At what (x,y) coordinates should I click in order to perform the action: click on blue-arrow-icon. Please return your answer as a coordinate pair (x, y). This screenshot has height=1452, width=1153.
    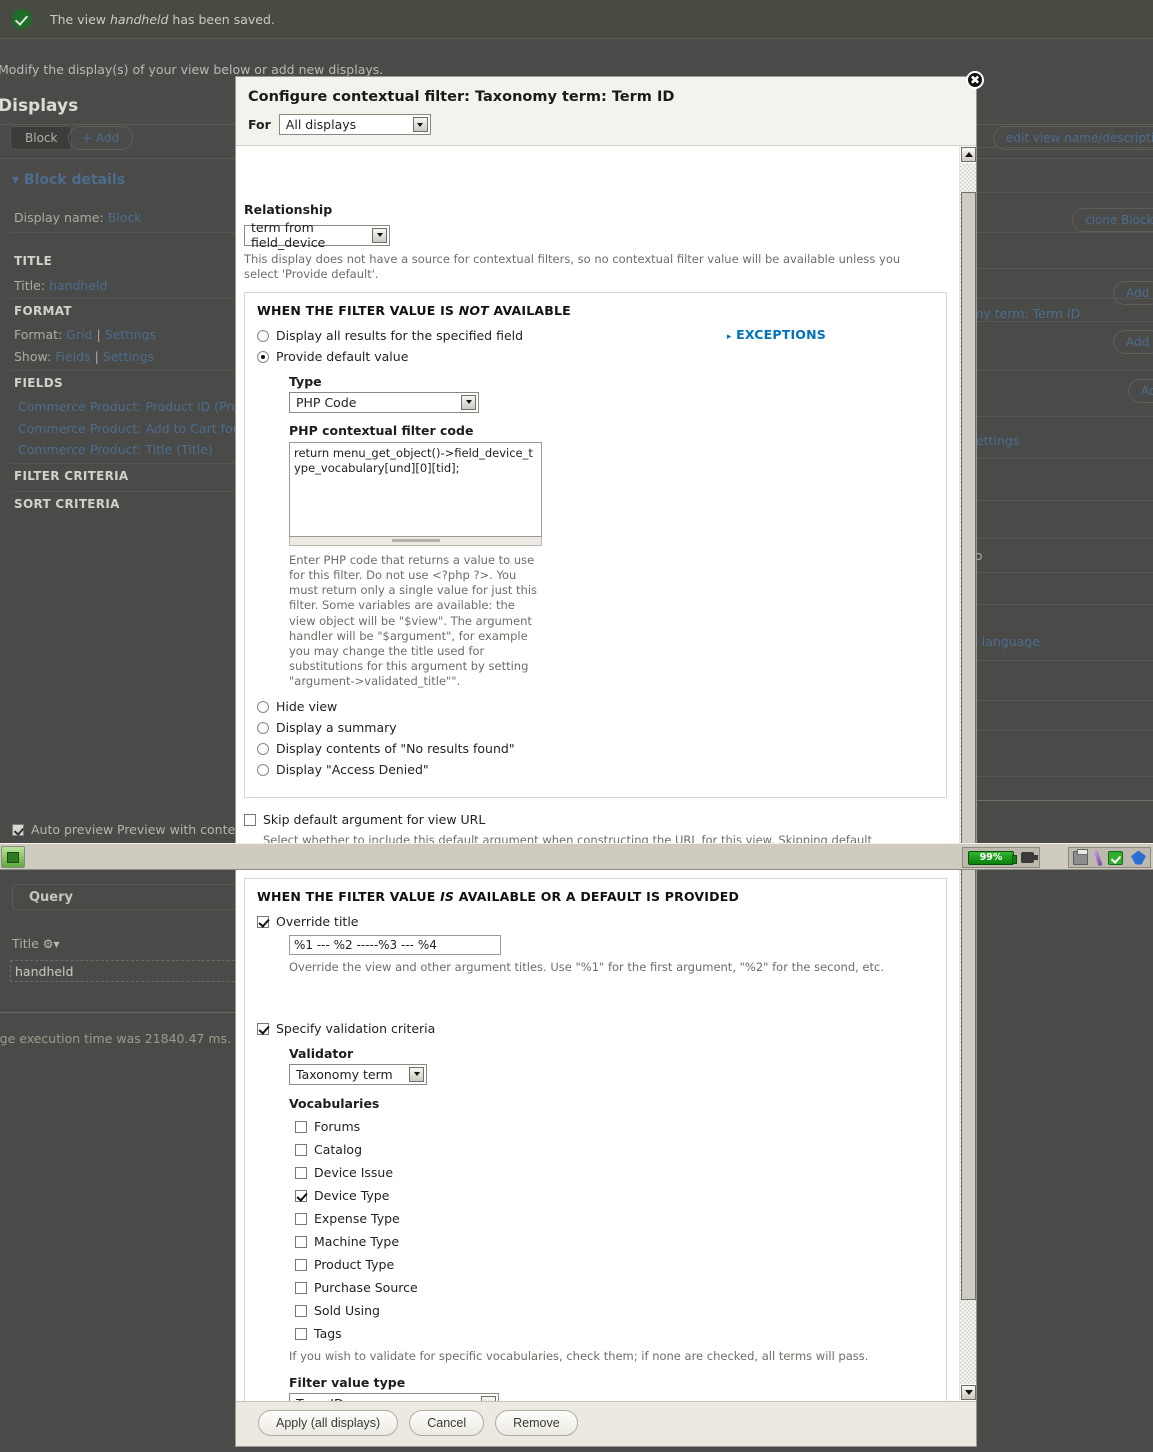
    Looking at the image, I should click on (1138, 857).